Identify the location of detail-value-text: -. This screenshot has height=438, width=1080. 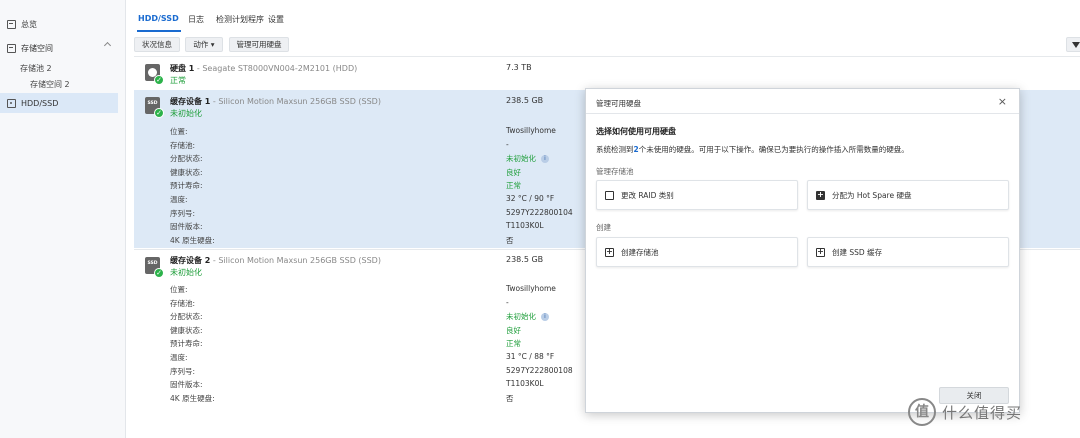
(507, 144).